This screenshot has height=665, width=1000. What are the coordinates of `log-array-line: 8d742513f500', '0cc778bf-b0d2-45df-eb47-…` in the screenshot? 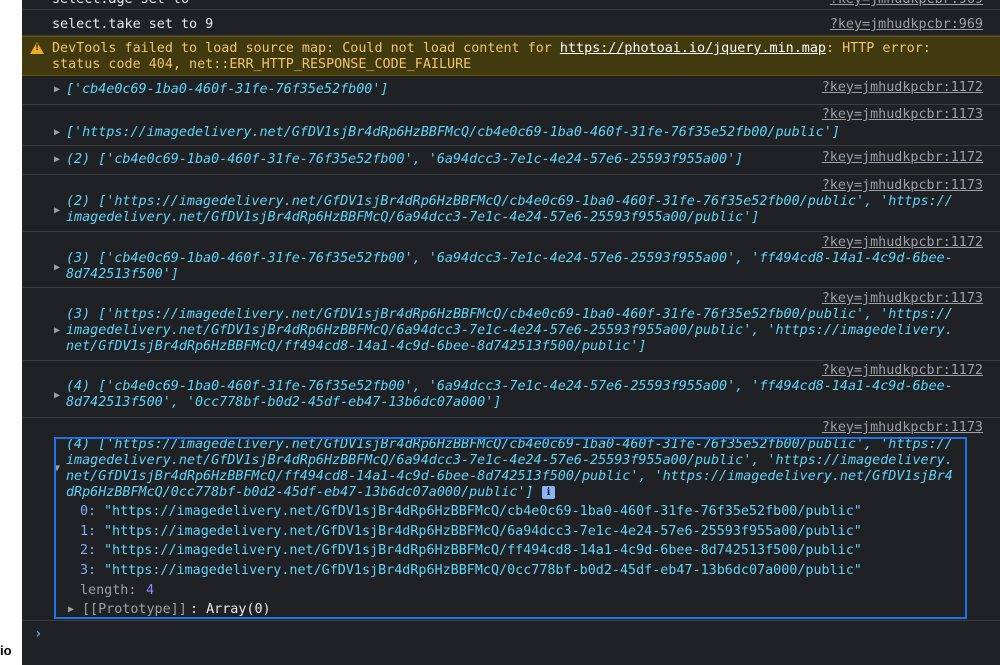 It's located at (284, 402).